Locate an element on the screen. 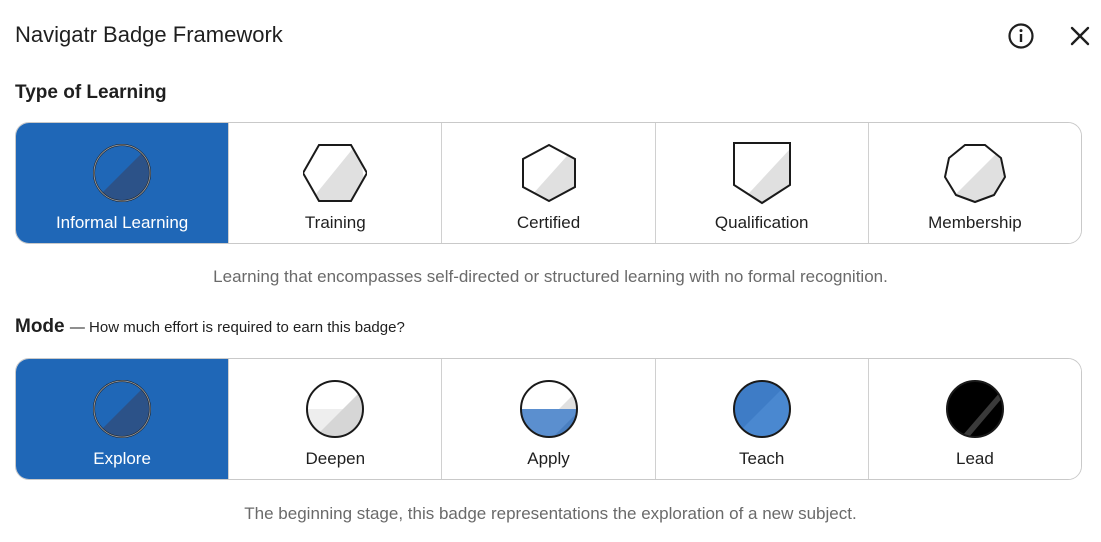 The image size is (1101, 542). option-label: Deepen is located at coordinates (335, 458).